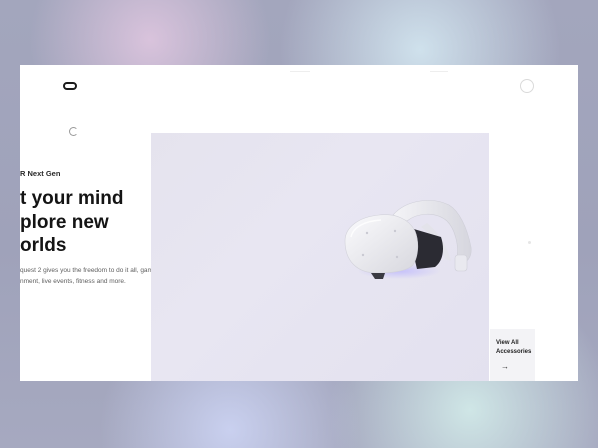  What do you see at coordinates (408, 239) in the screenshot?
I see `vr-headset-icon` at bounding box center [408, 239].